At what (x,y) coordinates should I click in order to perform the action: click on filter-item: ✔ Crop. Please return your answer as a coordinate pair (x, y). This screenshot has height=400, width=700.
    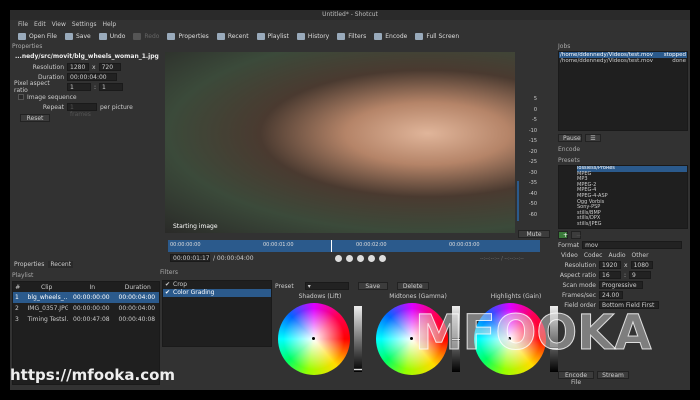
    Looking at the image, I should click on (217, 285).